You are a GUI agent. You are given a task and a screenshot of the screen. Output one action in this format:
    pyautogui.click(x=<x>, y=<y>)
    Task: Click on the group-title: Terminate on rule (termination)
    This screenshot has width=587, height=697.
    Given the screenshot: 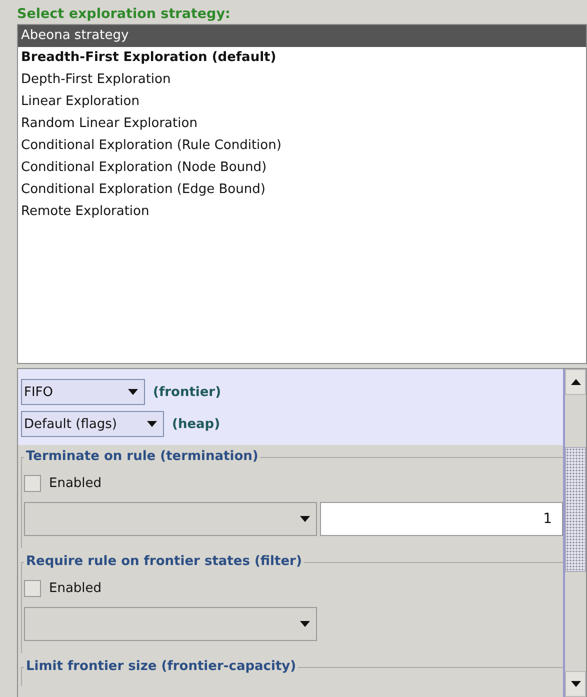 What is the action you would take?
    pyautogui.click(x=142, y=456)
    